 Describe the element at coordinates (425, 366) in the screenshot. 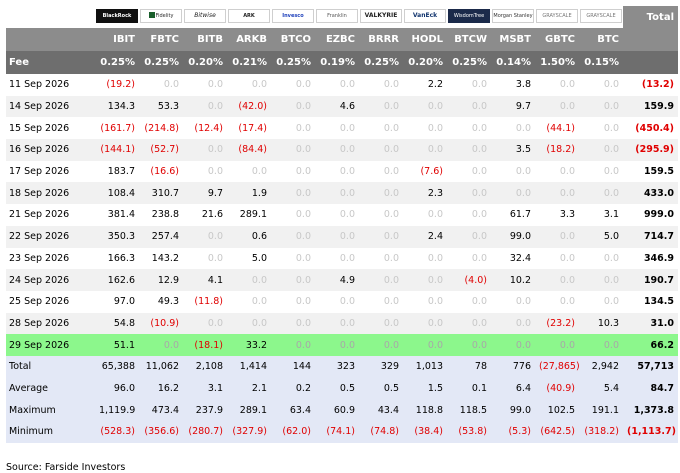

I see `summary-value: 1,013` at that location.